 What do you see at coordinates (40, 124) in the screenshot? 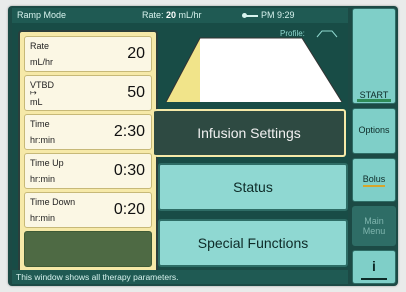
I see `param-label: Time` at bounding box center [40, 124].